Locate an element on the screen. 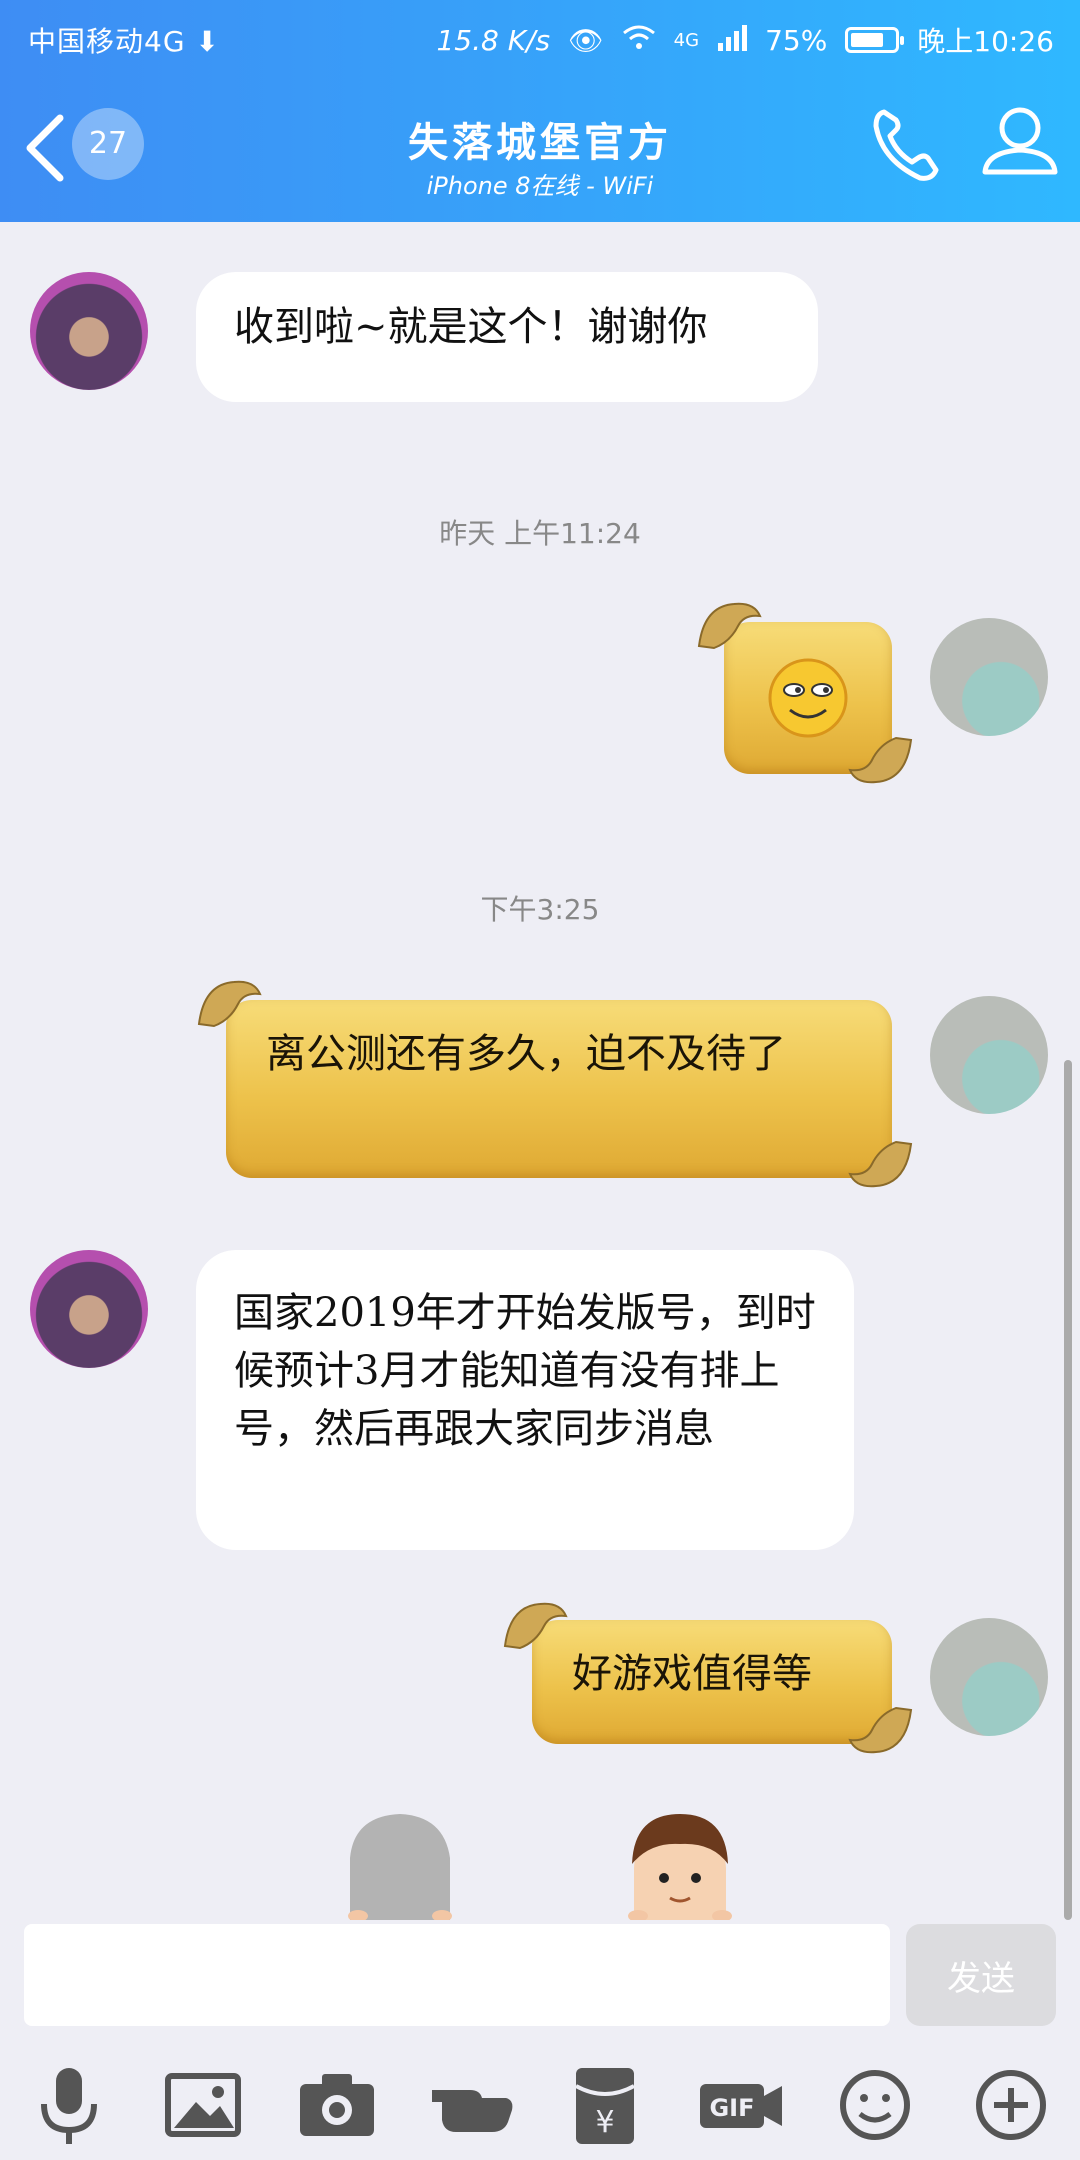 This screenshot has height=2160, width=1080. peeking-character-boy is located at coordinates (680, 1864).